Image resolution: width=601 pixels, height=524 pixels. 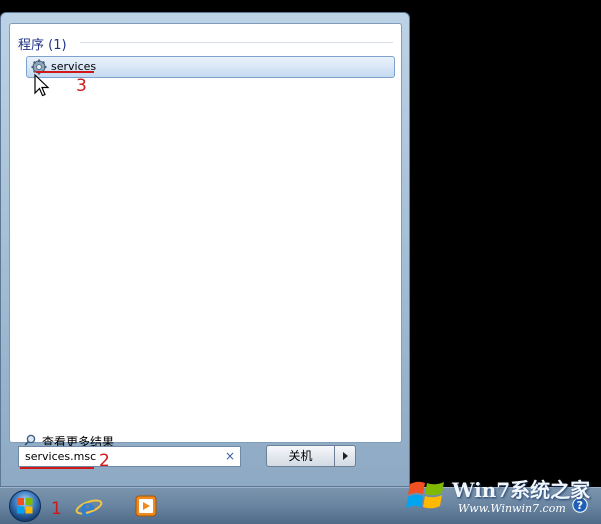 What do you see at coordinates (25, 506) in the screenshot?
I see `start-orb-icon` at bounding box center [25, 506].